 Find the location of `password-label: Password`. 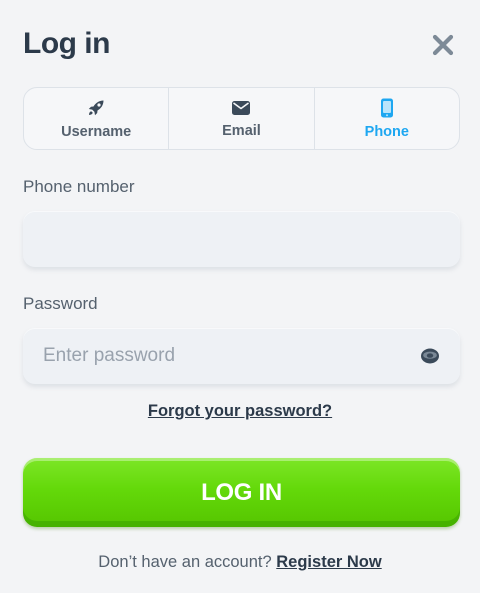

password-label: Password is located at coordinates (60, 303).